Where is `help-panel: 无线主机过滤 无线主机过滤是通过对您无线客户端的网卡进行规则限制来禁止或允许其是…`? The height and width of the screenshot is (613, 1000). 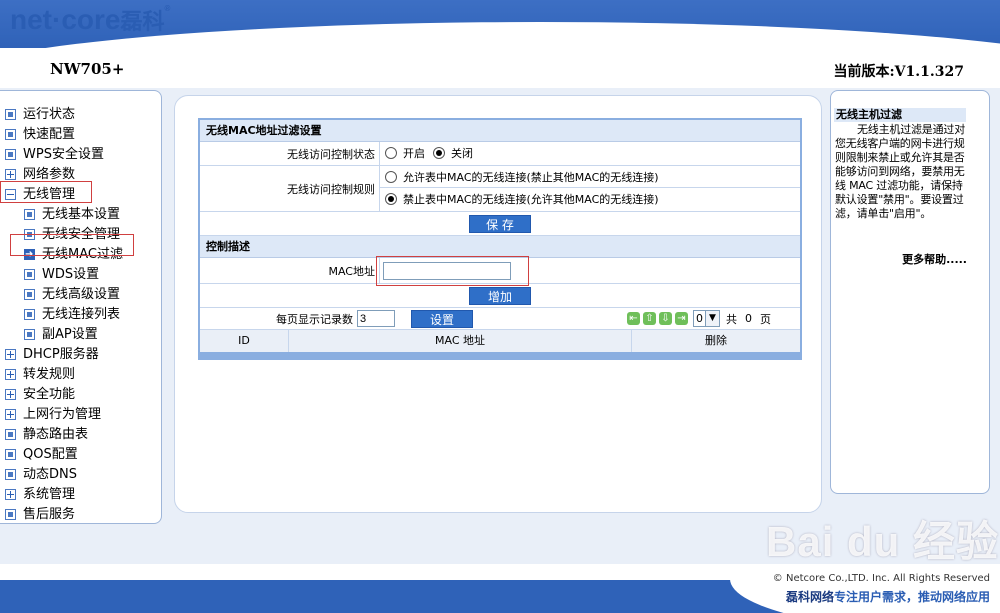 help-panel: 无线主机过滤 无线主机过滤是通过对您无线客户端的网卡进行规则限制来禁止或允许其是… is located at coordinates (910, 292).